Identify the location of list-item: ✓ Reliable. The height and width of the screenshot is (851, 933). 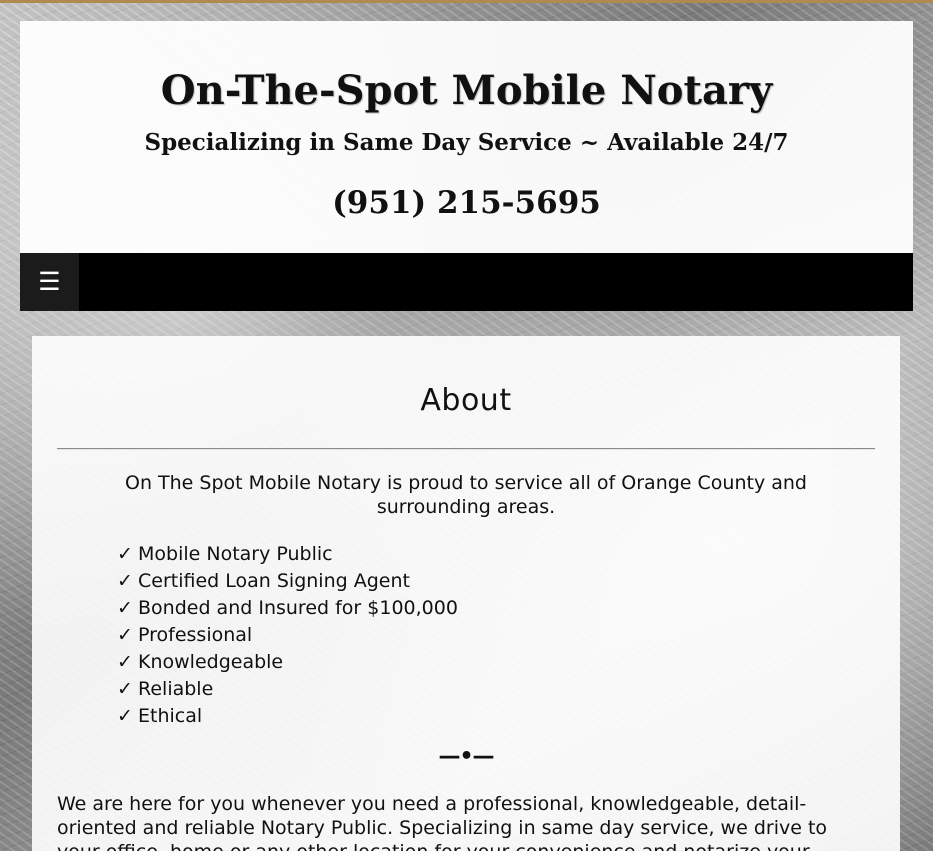
(287, 689).